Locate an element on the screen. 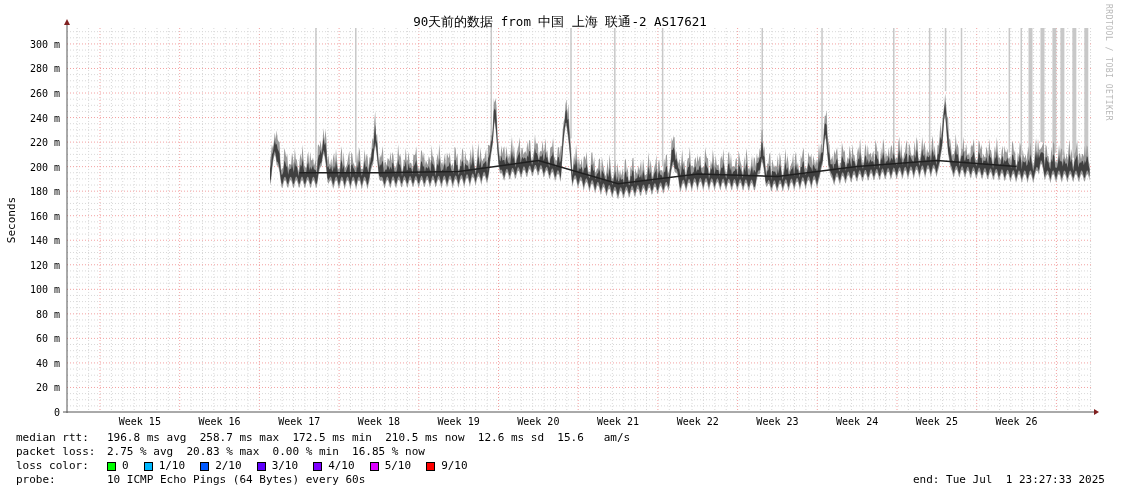 This screenshot has width=1121, height=494. x-tick-label: Week 25 is located at coordinates (936, 421).